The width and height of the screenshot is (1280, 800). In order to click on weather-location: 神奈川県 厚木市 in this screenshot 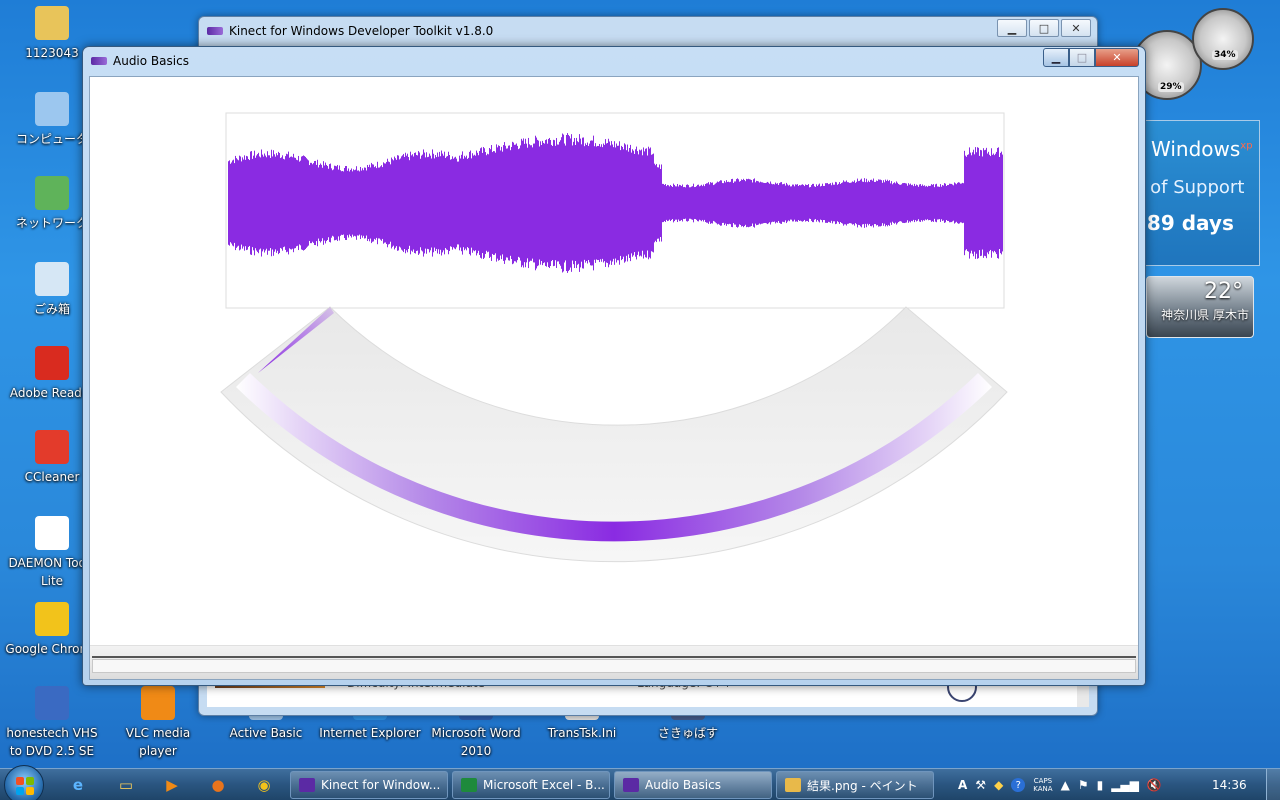, I will do `click(1205, 315)`.